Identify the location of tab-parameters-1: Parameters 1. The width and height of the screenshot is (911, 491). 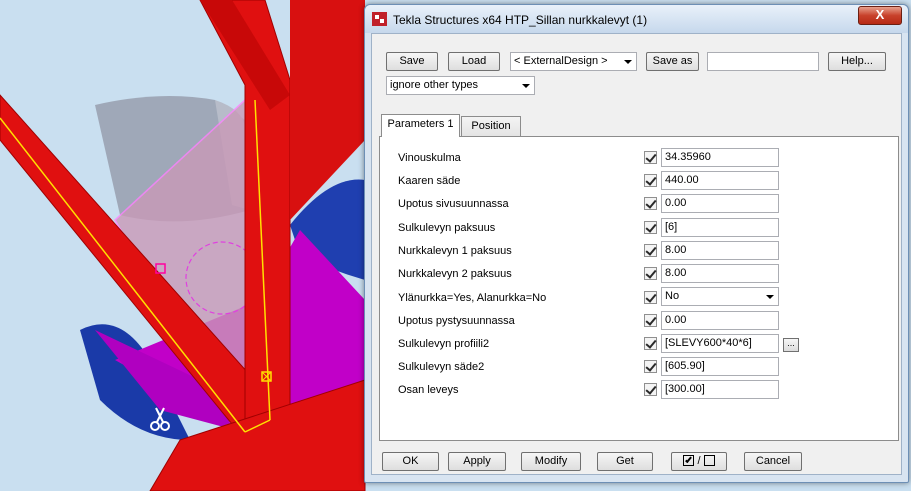
(420, 125).